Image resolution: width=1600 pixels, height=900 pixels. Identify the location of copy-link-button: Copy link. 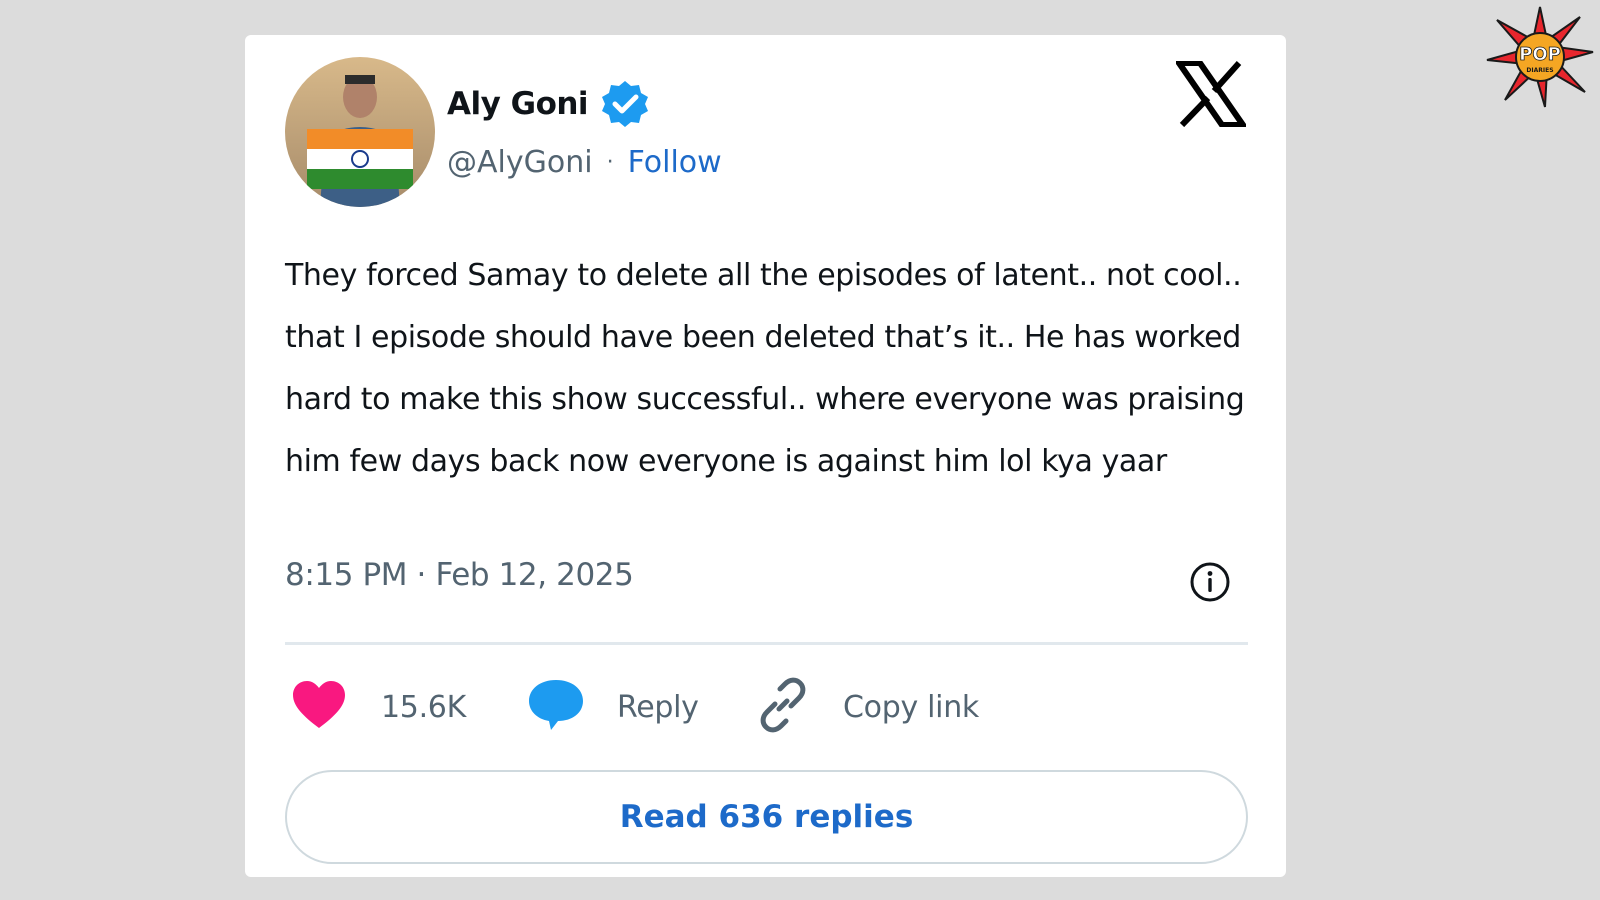
(867, 707).